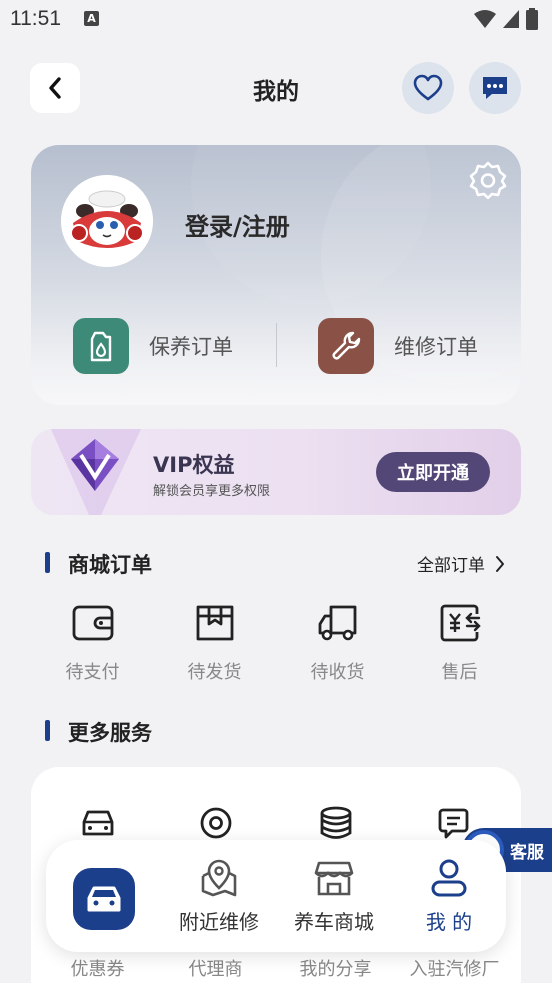 The width and height of the screenshot is (552, 983). I want to click on customer-service-label: 客服, so click(527, 852).